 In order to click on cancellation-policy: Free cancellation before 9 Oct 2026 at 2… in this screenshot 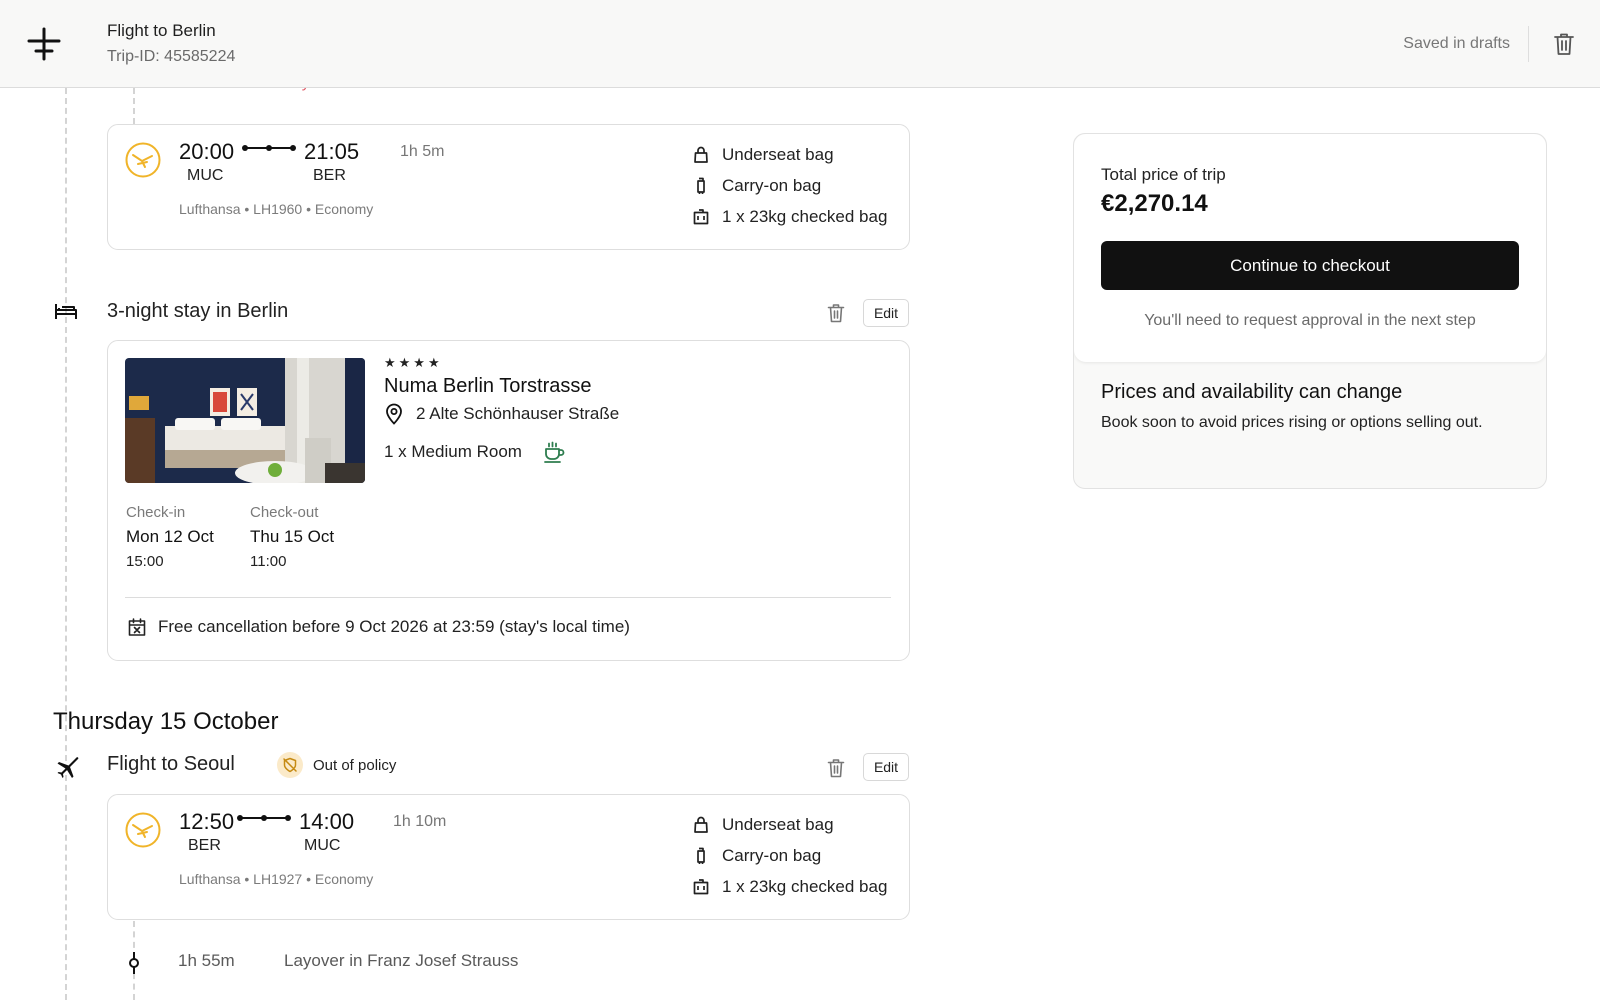, I will do `click(378, 627)`.